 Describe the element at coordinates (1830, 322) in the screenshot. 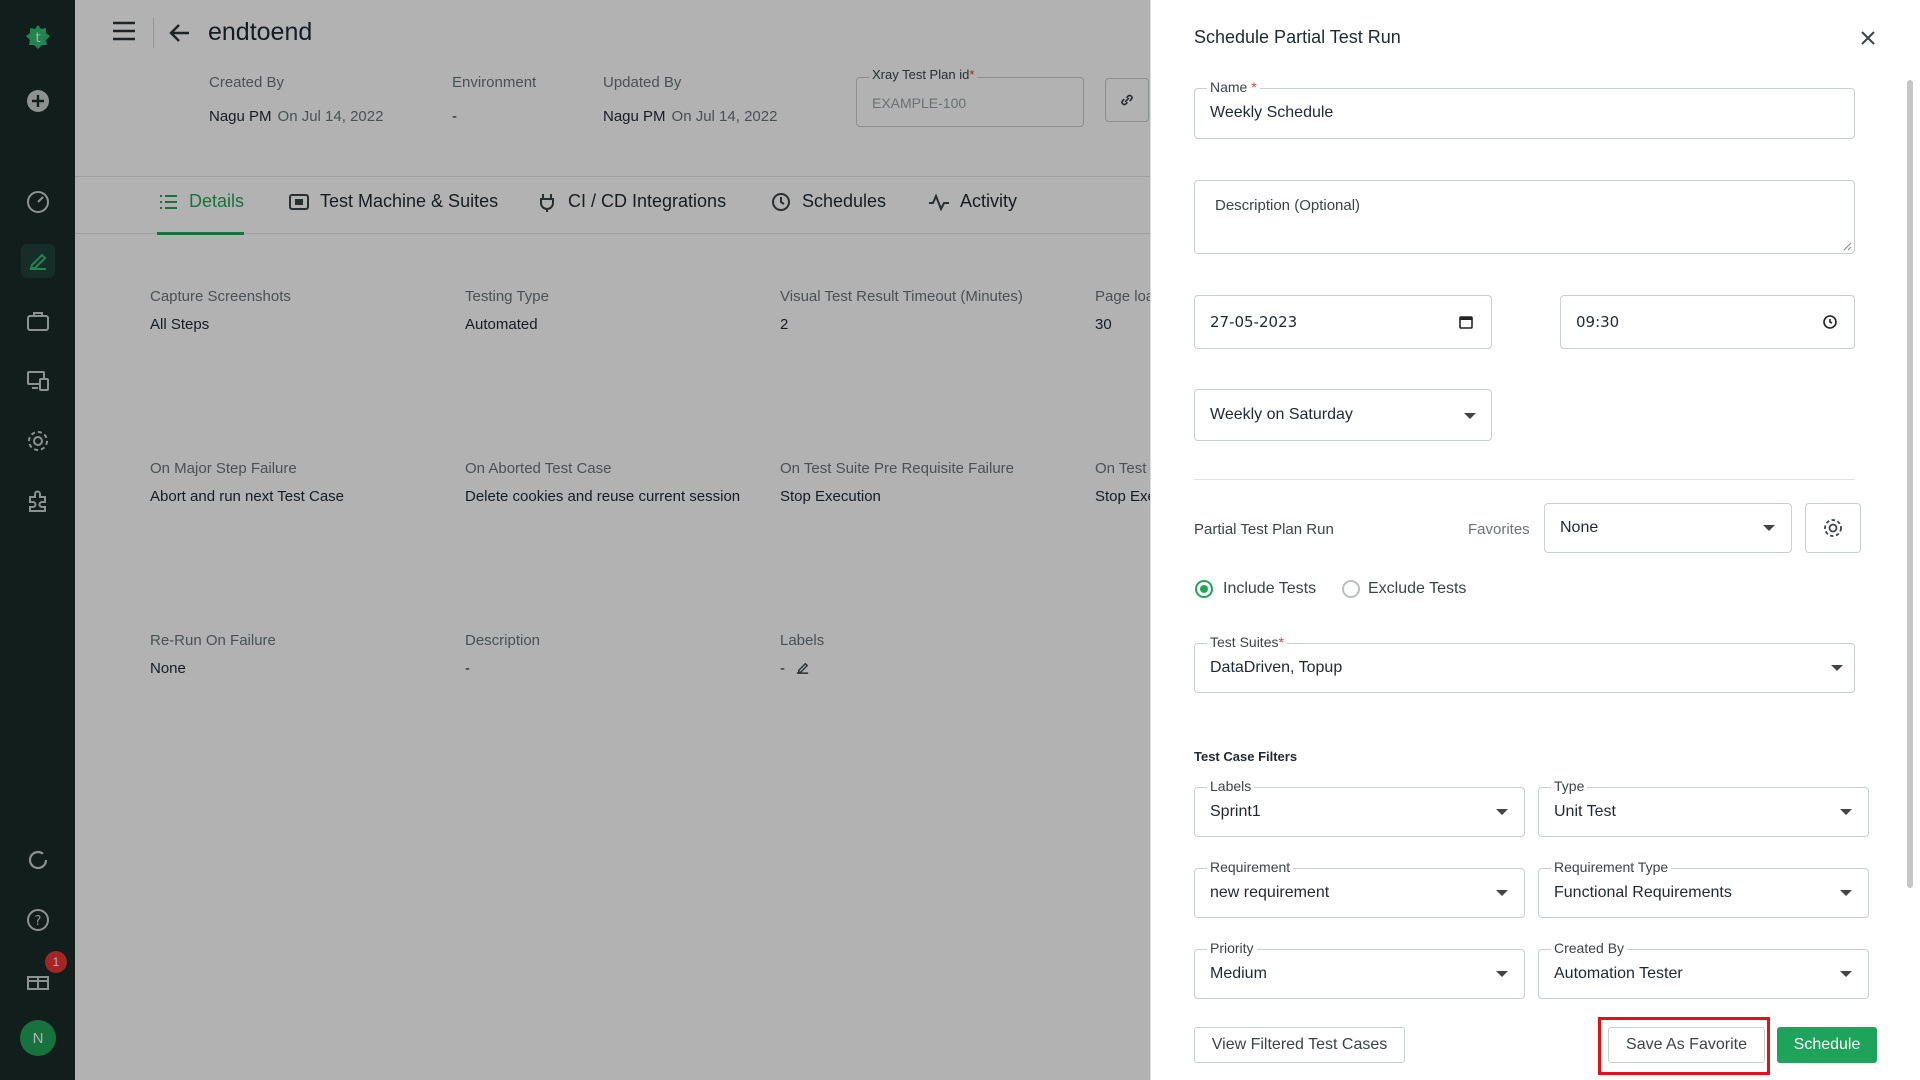

I see `clock-icon` at that location.